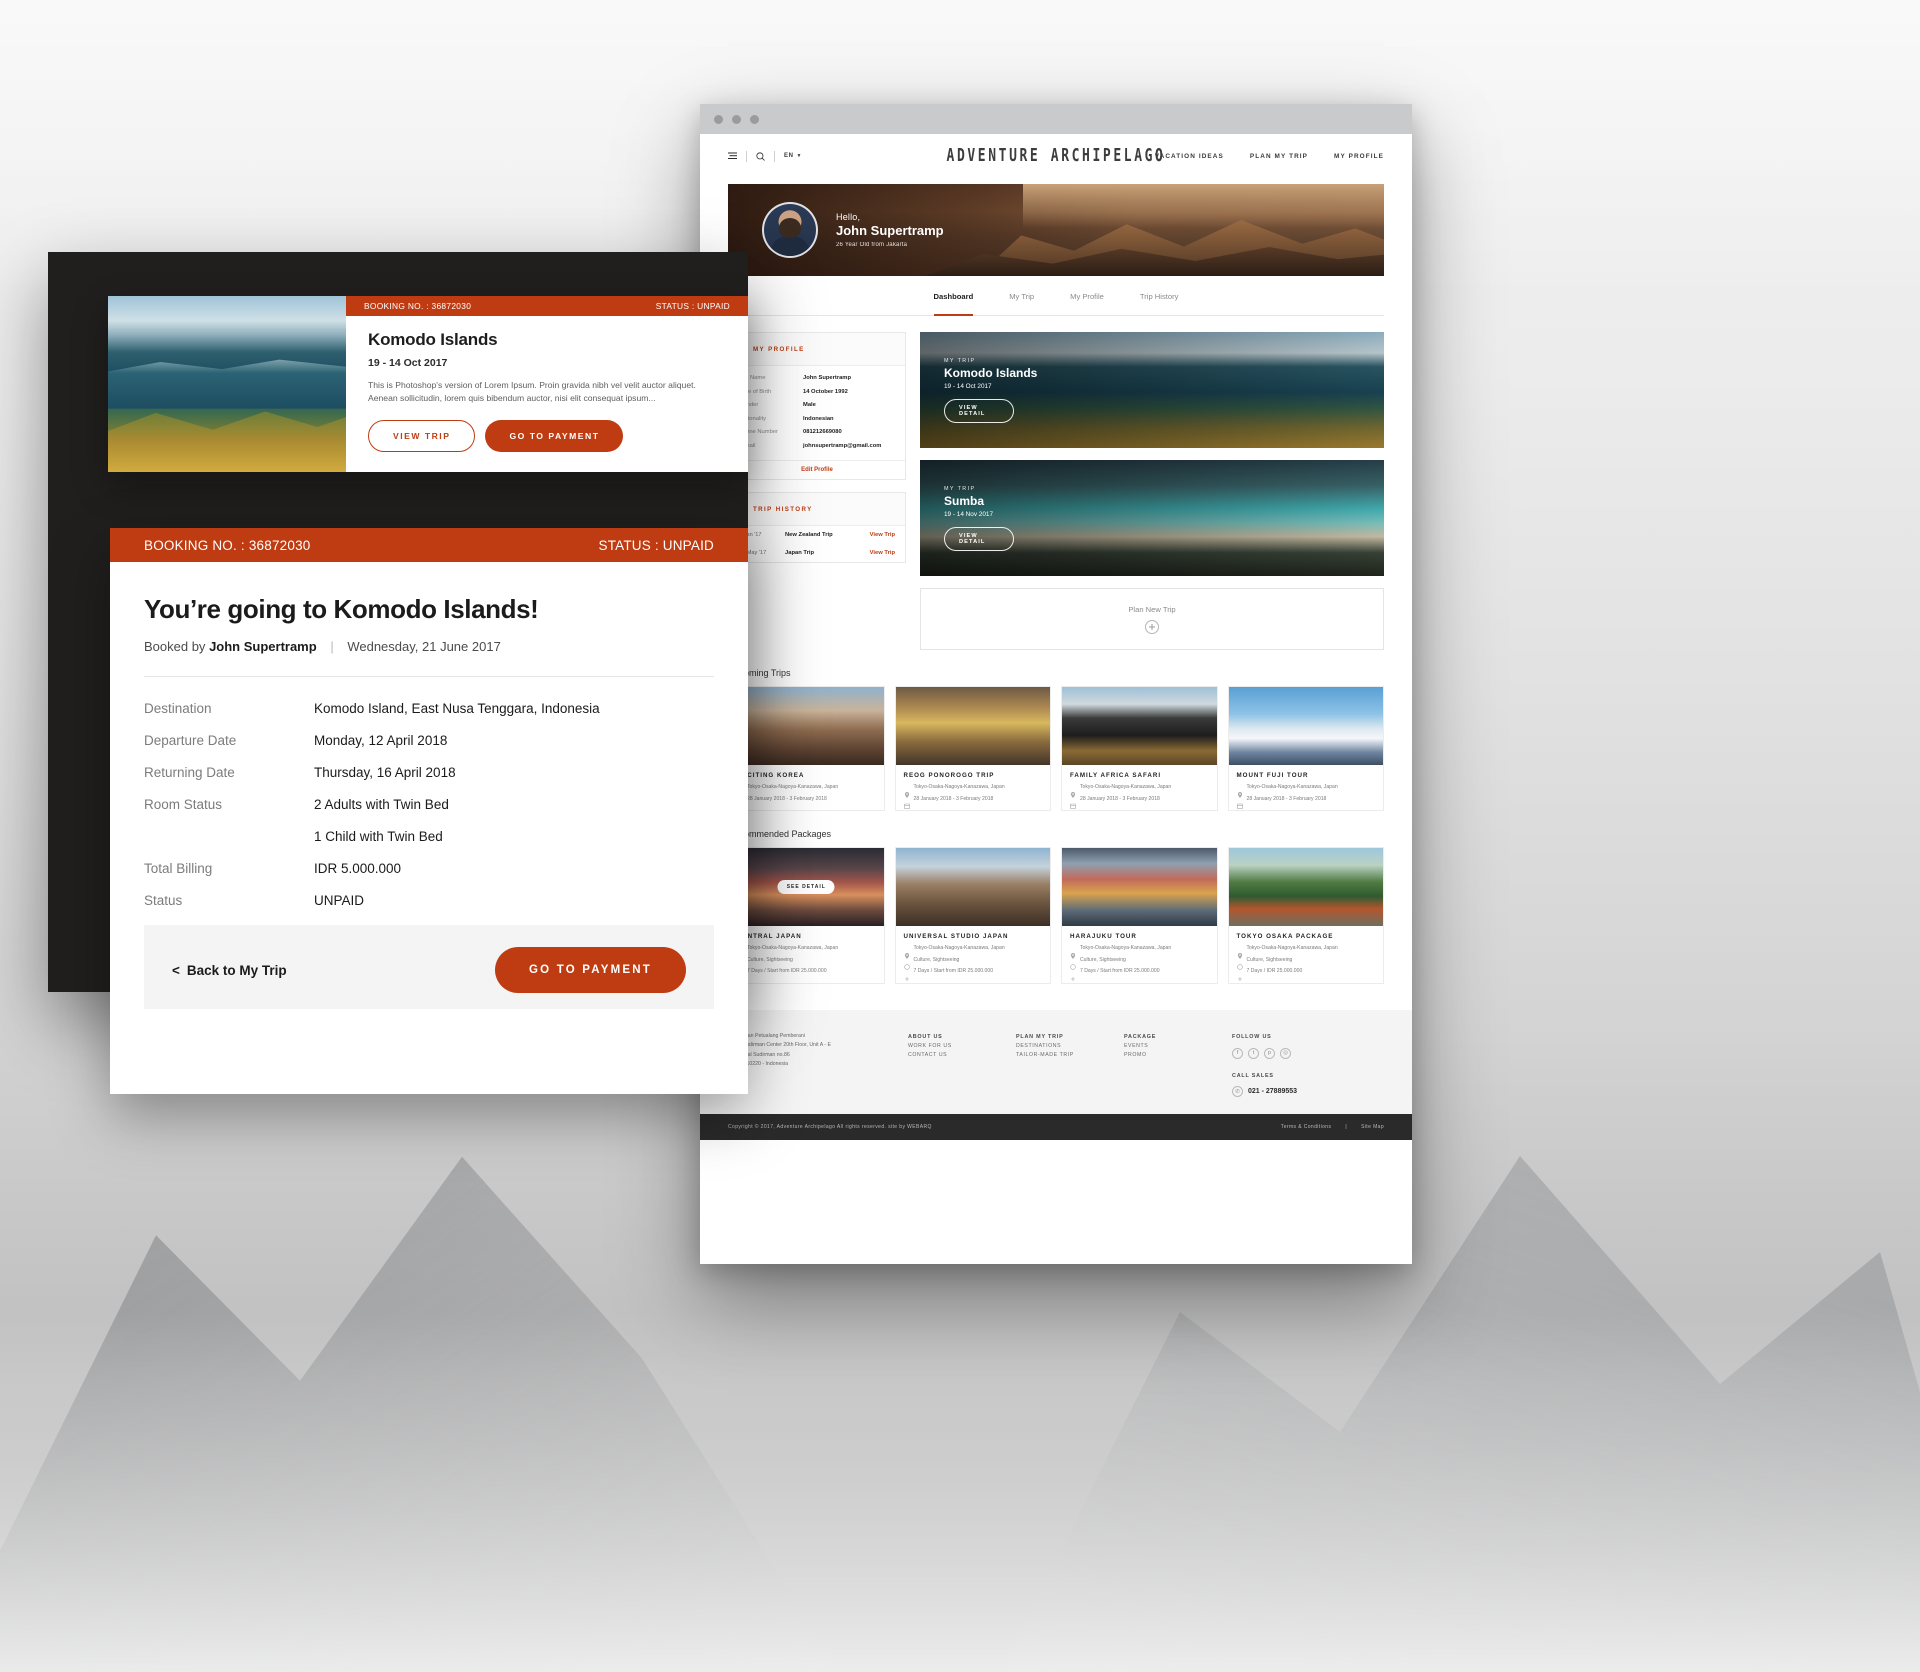 The width and height of the screenshot is (1920, 1672). Describe the element at coordinates (1152, 619) in the screenshot. I see `plan-new-trip-button: Plan New Trip` at that location.